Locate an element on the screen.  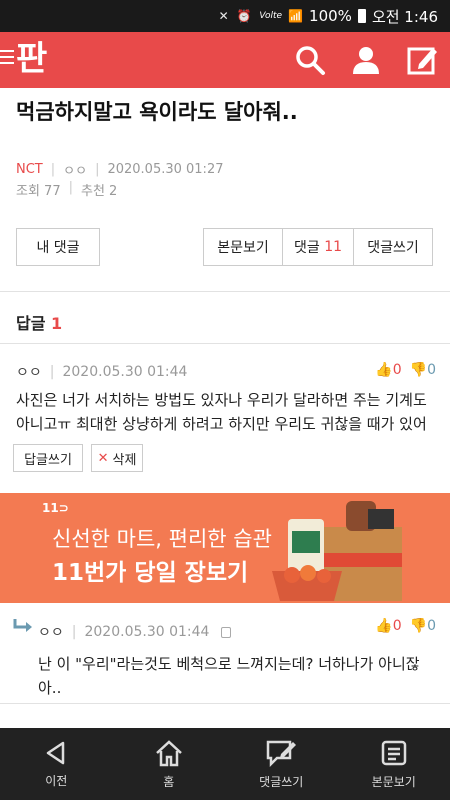
delete-button: ✕ 삭제 is located at coordinates (117, 458).